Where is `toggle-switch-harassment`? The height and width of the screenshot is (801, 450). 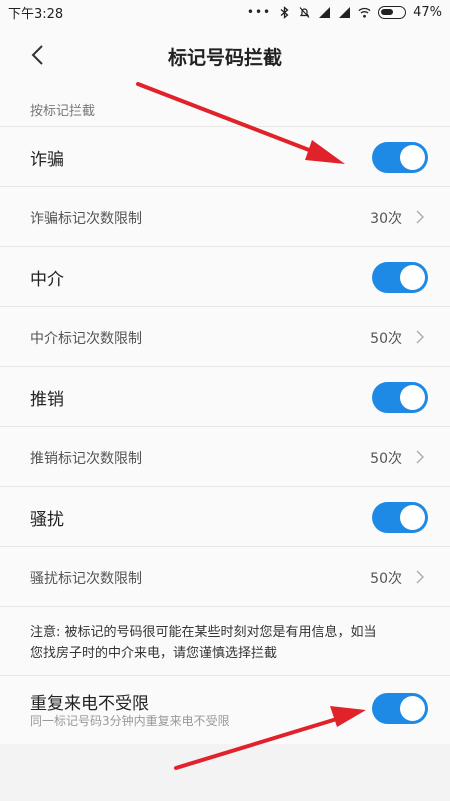 toggle-switch-harassment is located at coordinates (400, 517).